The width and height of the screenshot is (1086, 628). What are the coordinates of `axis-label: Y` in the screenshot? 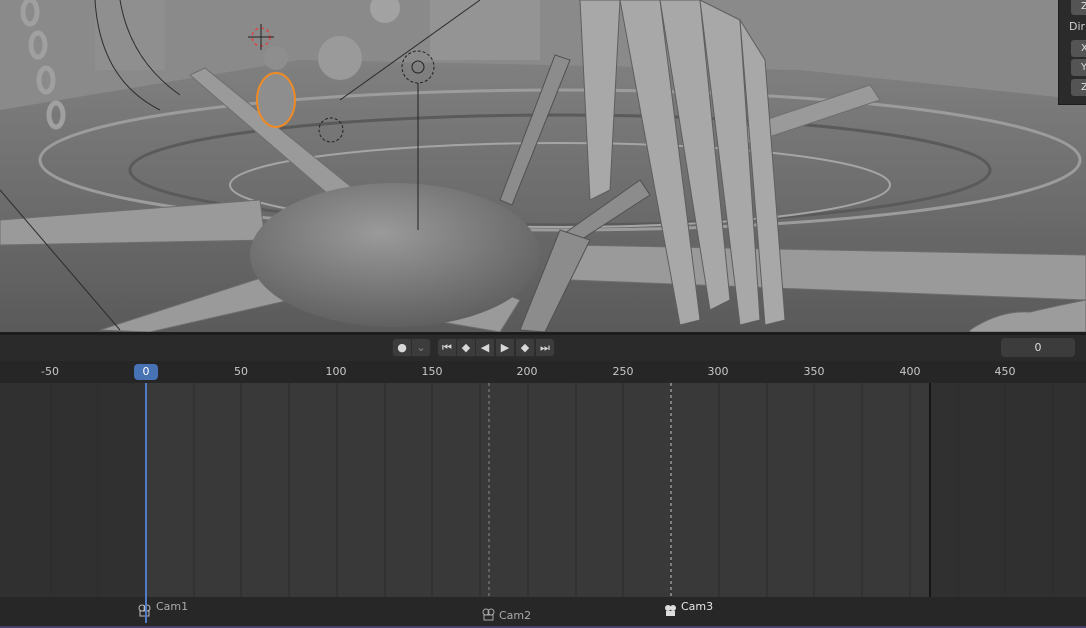 It's located at (1083, 67).